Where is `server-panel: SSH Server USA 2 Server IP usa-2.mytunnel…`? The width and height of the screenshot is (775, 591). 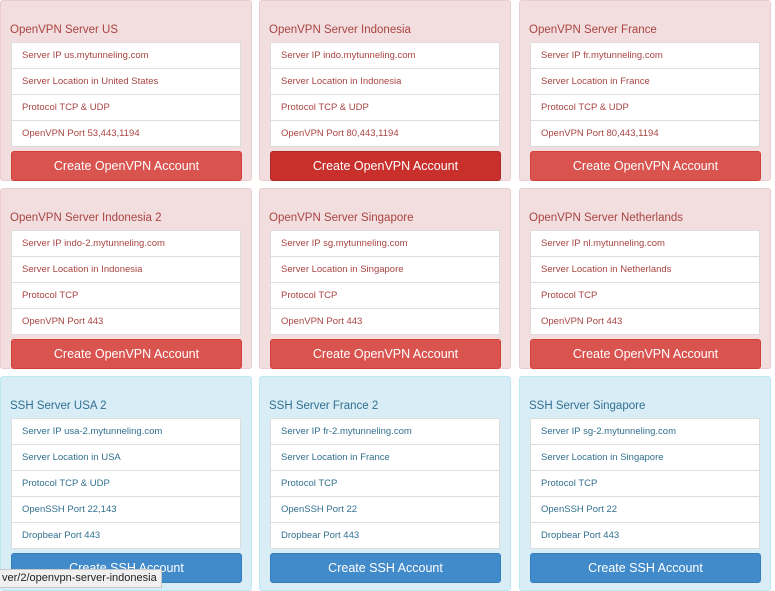
server-panel: SSH Server USA 2 Server IP usa-2.mytunnel… is located at coordinates (126, 483).